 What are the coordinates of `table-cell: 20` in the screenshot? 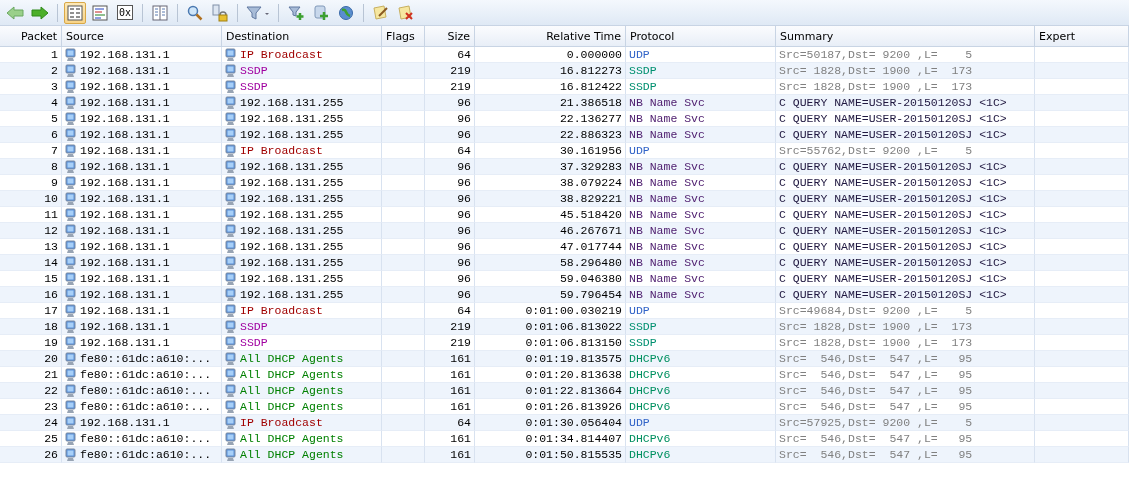 It's located at (31, 359).